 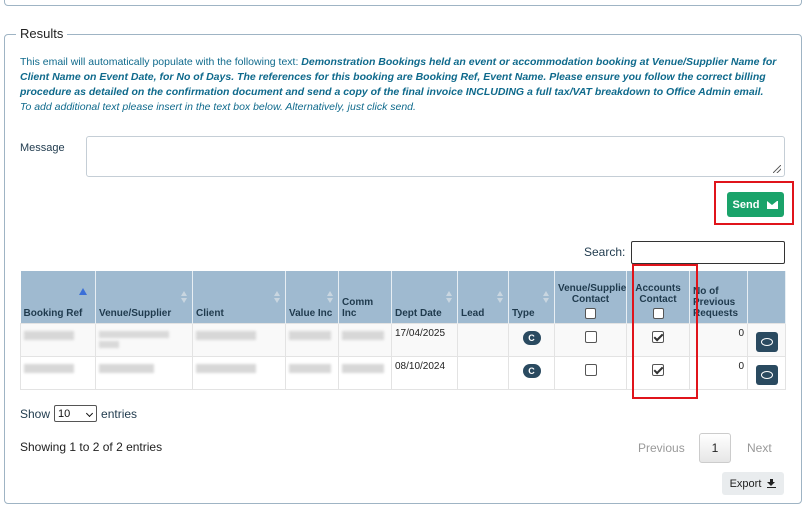 I want to click on page-length-control: Show 10 entries, so click(x=78, y=413).